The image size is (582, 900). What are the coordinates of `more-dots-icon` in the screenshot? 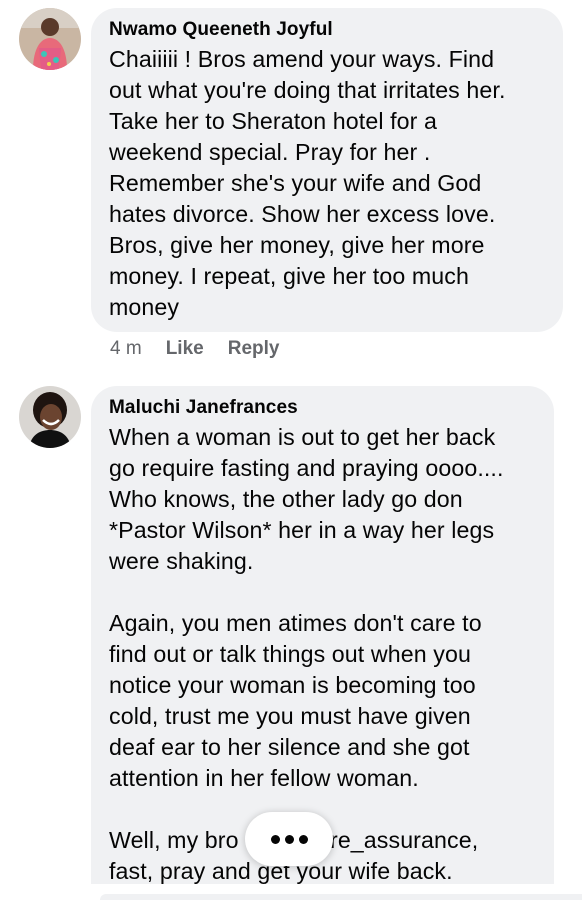 It's located at (289, 839).